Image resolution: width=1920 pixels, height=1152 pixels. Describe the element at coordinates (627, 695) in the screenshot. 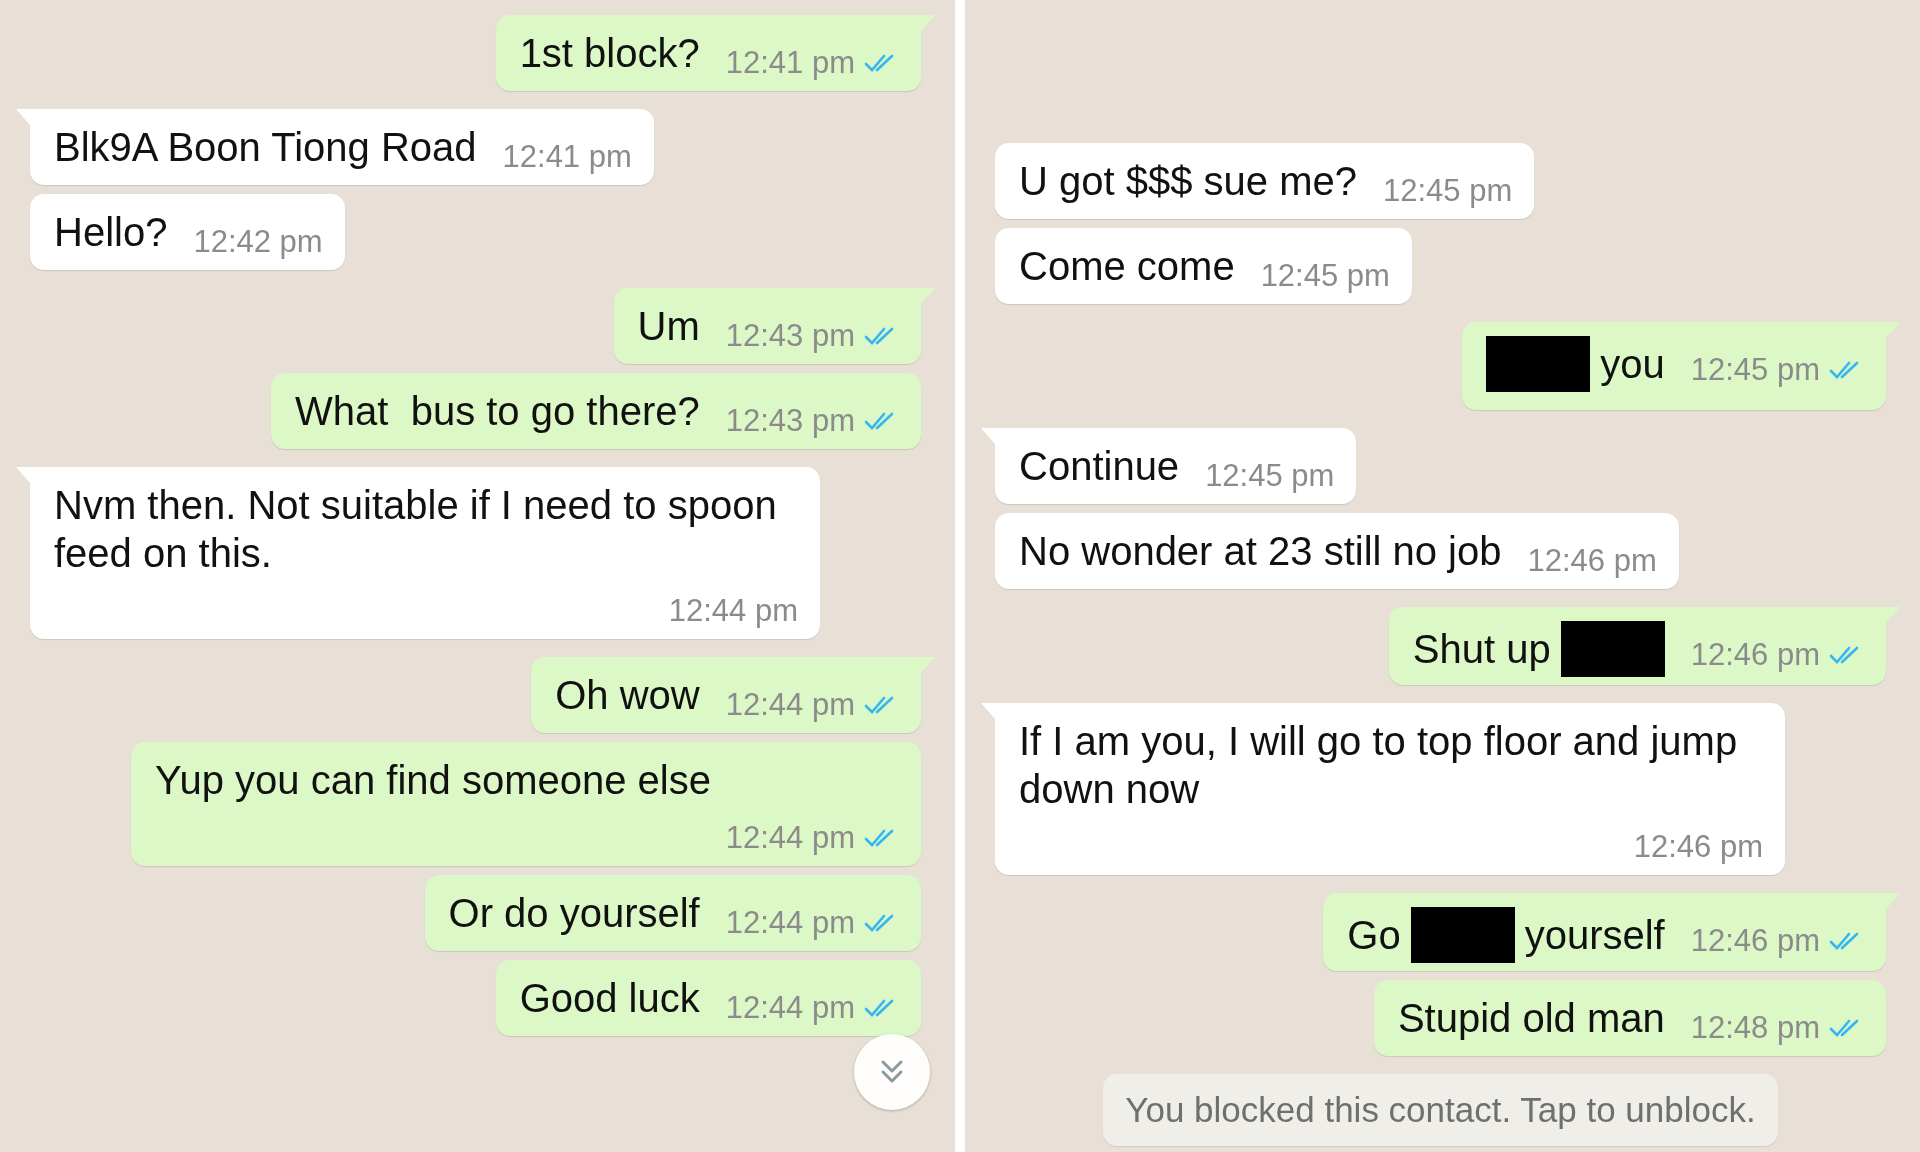

I see `message-text: Oh wow` at that location.